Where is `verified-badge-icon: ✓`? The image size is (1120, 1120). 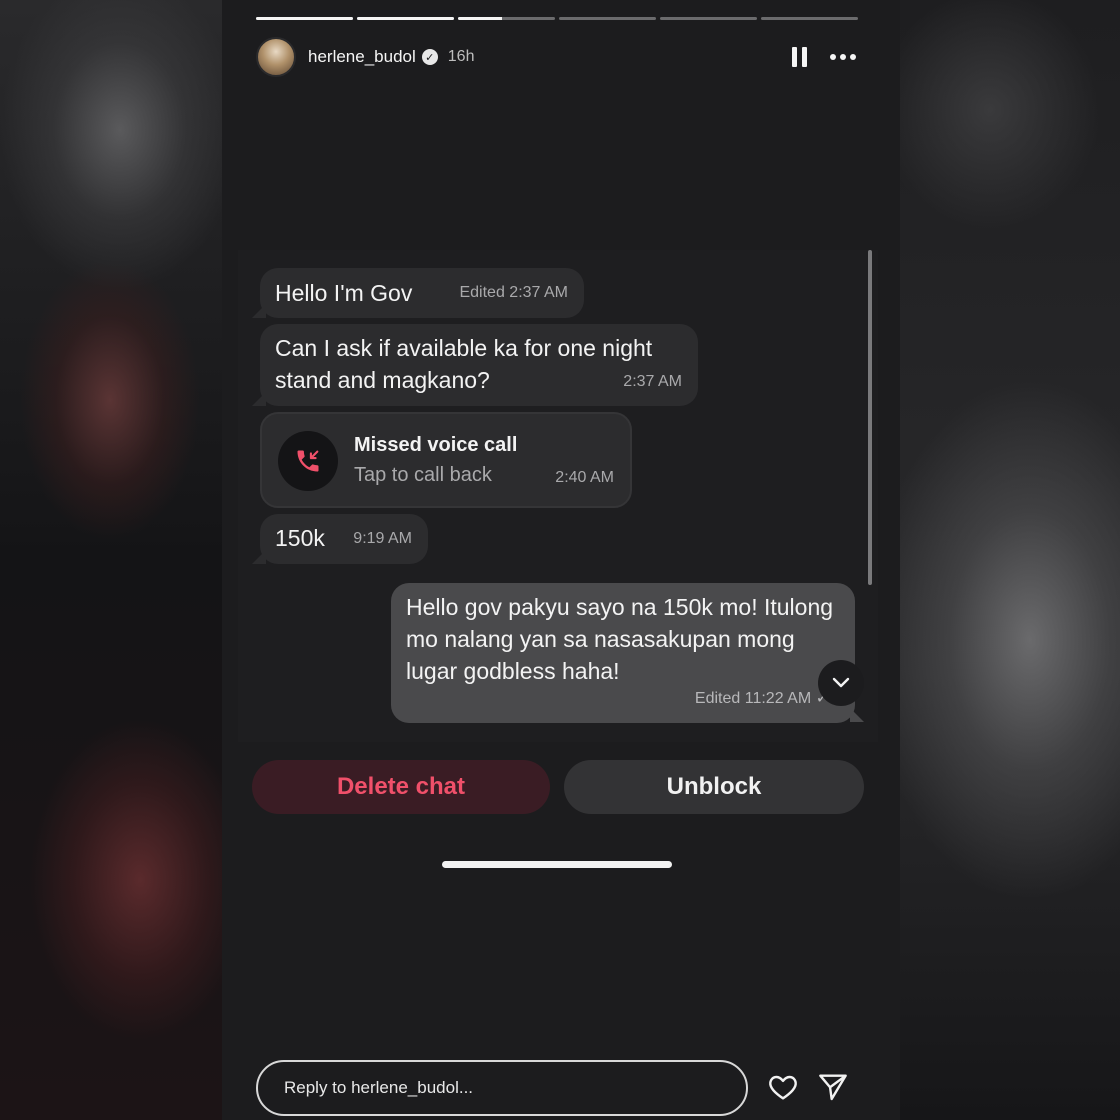 verified-badge-icon: ✓ is located at coordinates (429, 57).